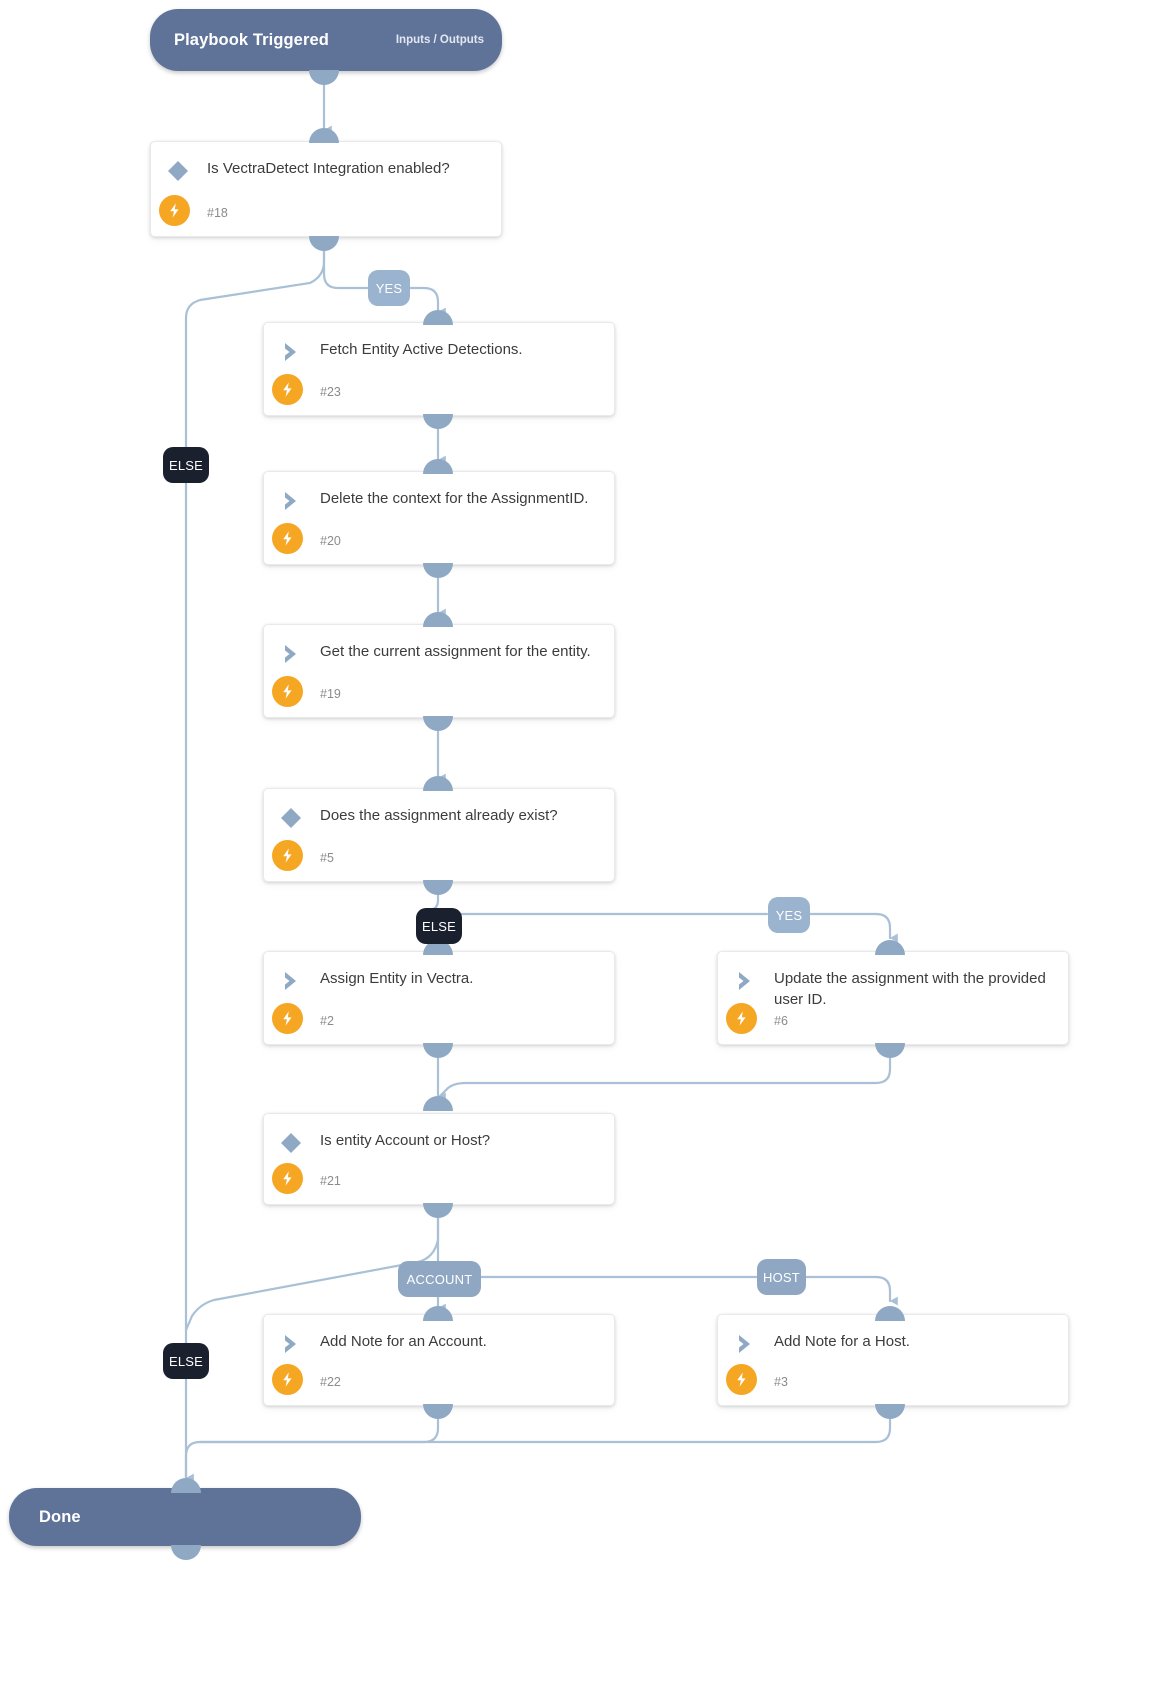 Image resolution: width=1163 pixels, height=1689 pixels. What do you see at coordinates (438, 1411) in the screenshot?
I see `port-out-n22` at bounding box center [438, 1411].